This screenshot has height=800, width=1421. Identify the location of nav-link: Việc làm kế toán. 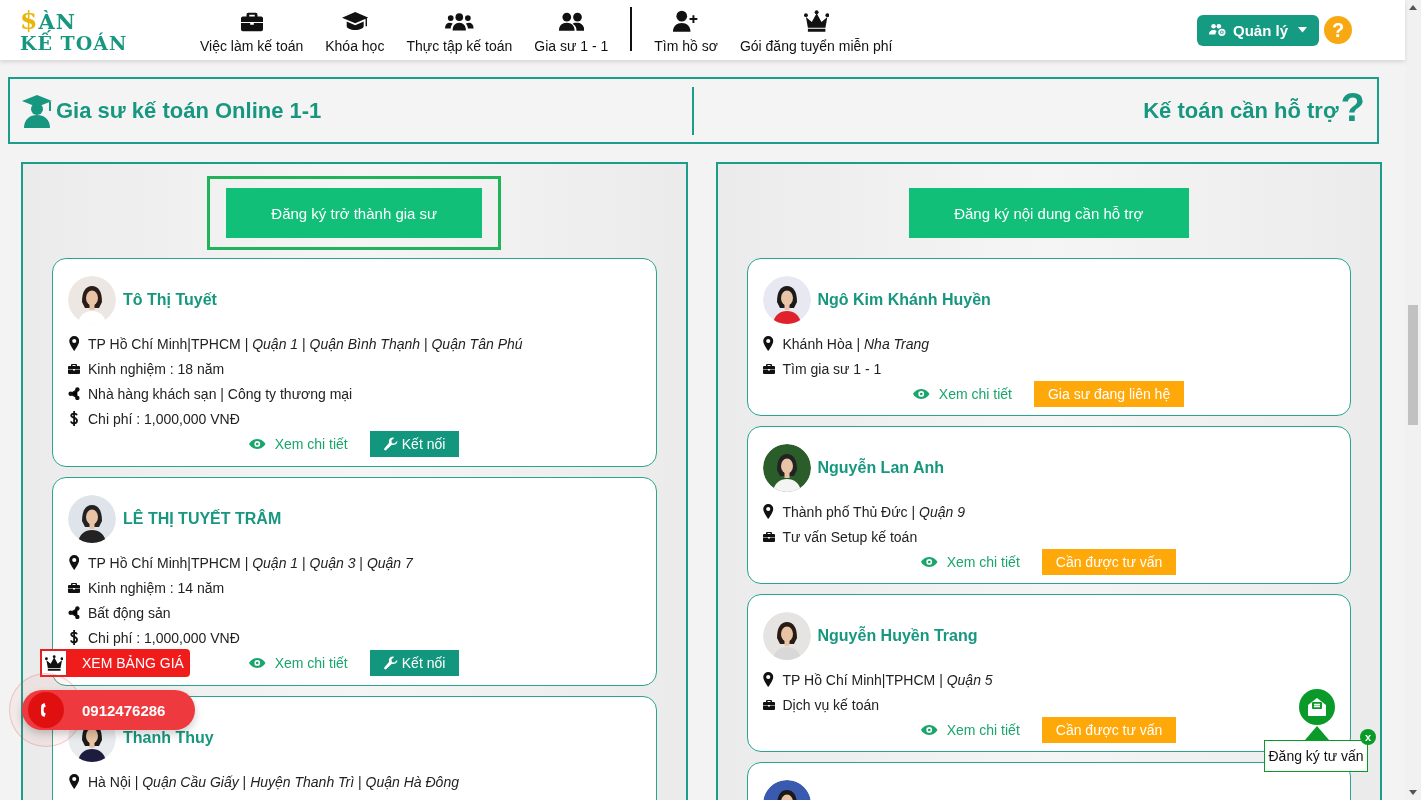
(252, 30).